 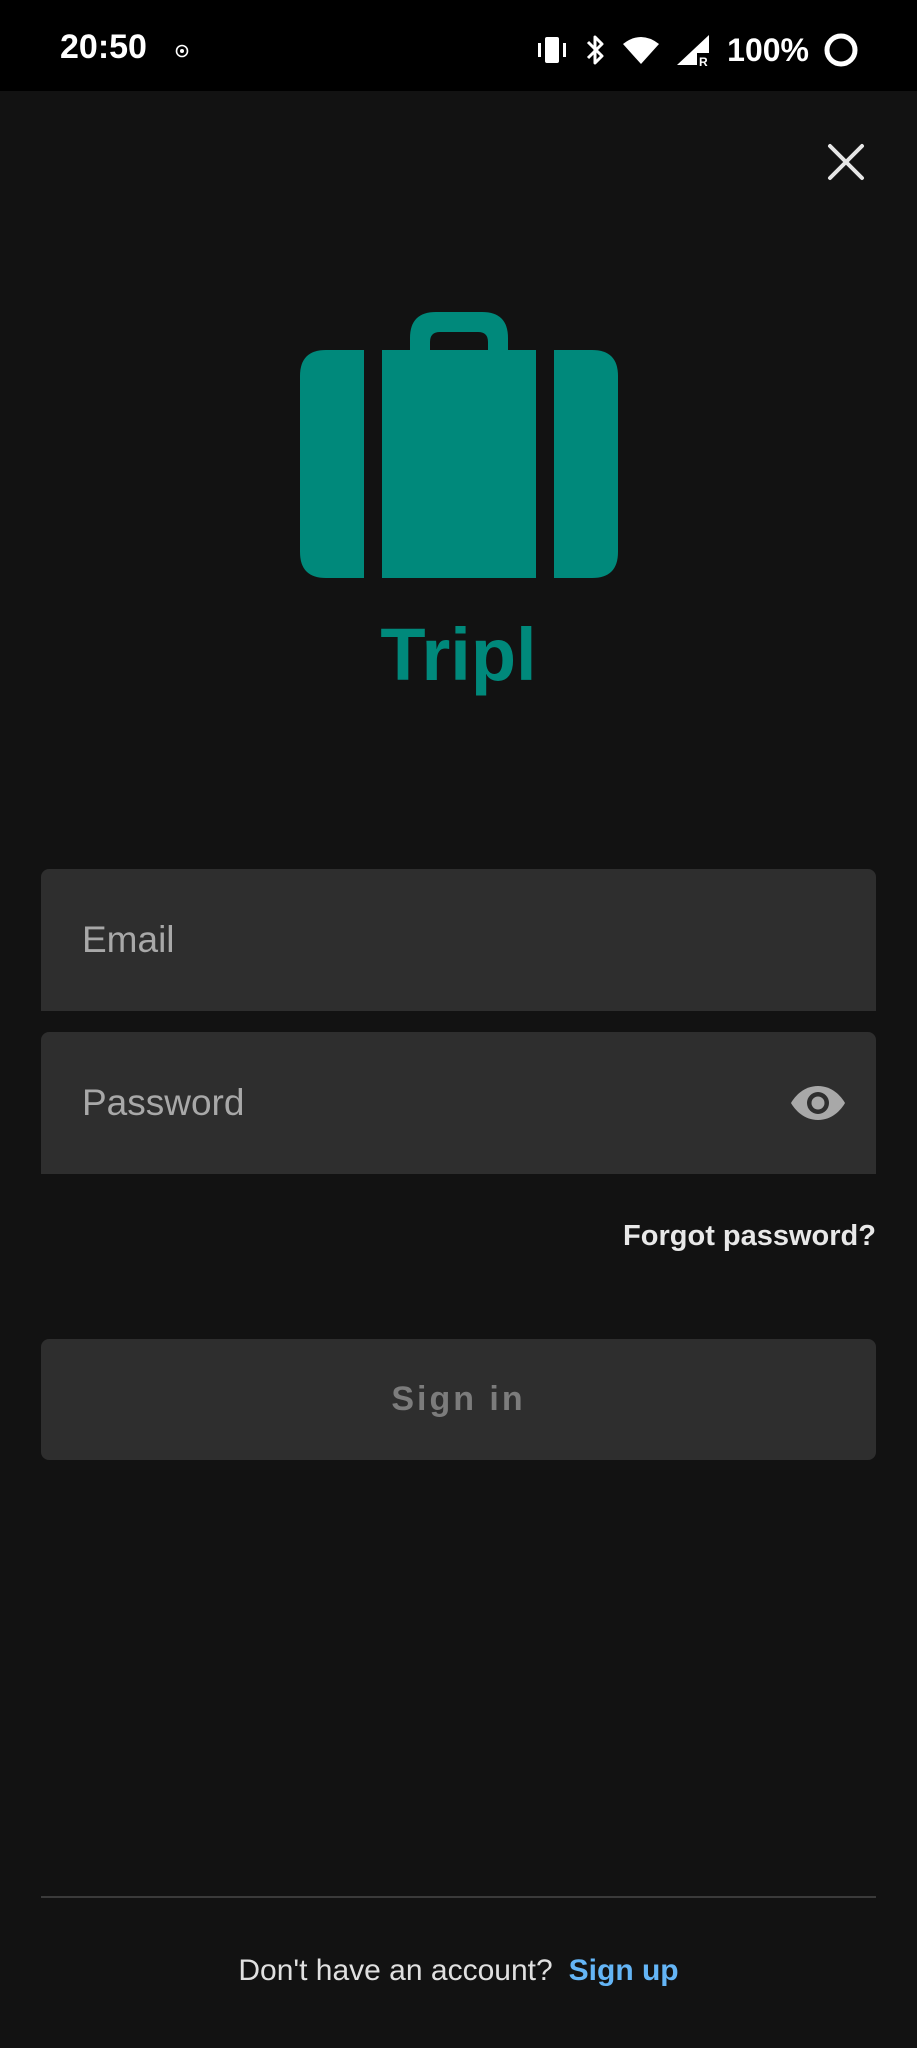 I want to click on email-field, so click(x=458, y=940).